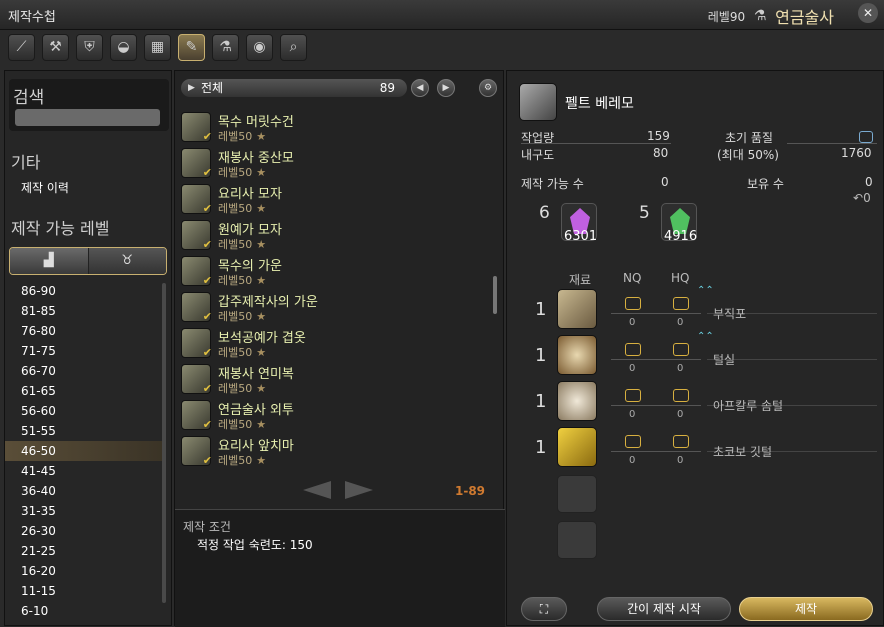  Describe the element at coordinates (207, 527) in the screenshot. I see `condition-title: 제작 조건` at that location.